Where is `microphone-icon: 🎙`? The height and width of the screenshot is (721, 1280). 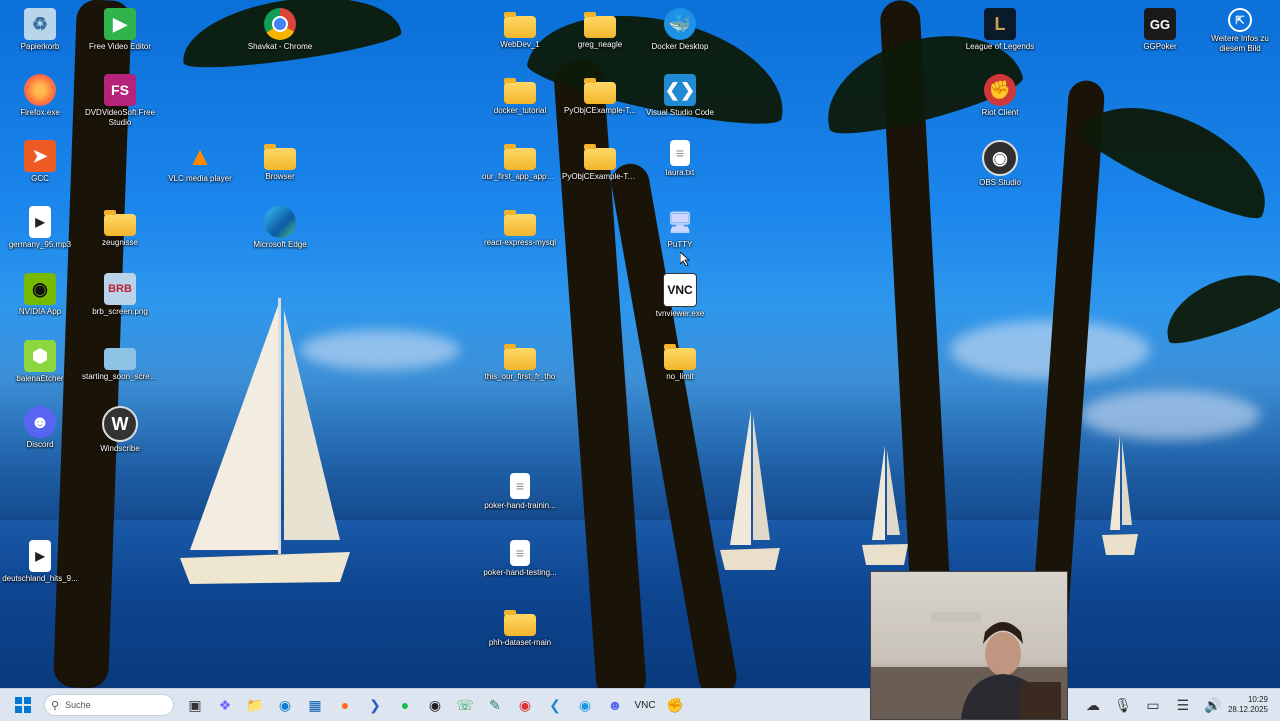 microphone-icon: 🎙 is located at coordinates (1123, 705).